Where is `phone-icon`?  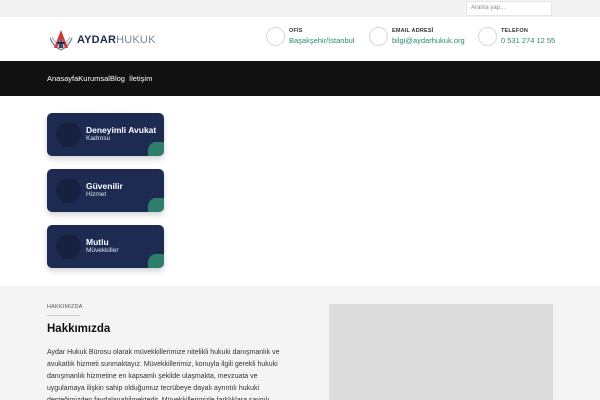
phone-icon is located at coordinates (487, 36).